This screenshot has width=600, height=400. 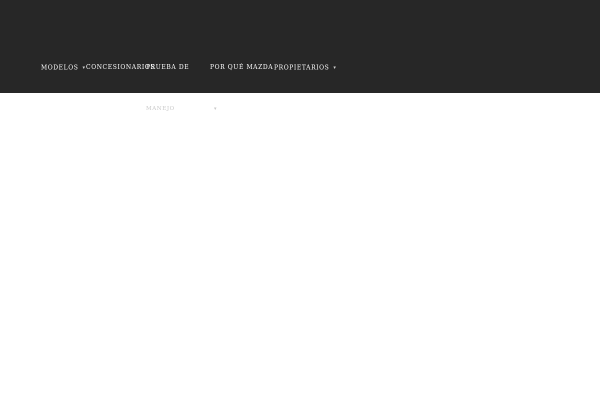 What do you see at coordinates (160, 109) in the screenshot?
I see `nav-item-overflow-label: Manejo` at bounding box center [160, 109].